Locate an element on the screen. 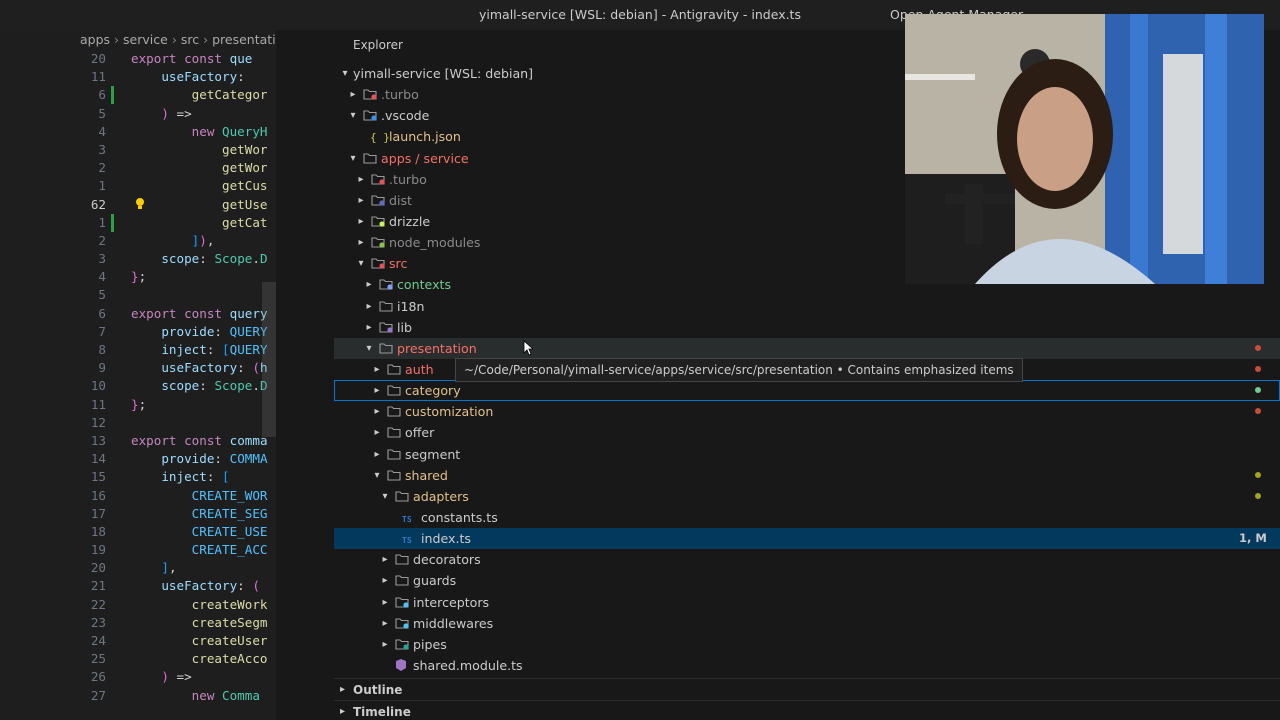 The width and height of the screenshot is (1280, 720). code-line: 5 is located at coordinates (138, 295).